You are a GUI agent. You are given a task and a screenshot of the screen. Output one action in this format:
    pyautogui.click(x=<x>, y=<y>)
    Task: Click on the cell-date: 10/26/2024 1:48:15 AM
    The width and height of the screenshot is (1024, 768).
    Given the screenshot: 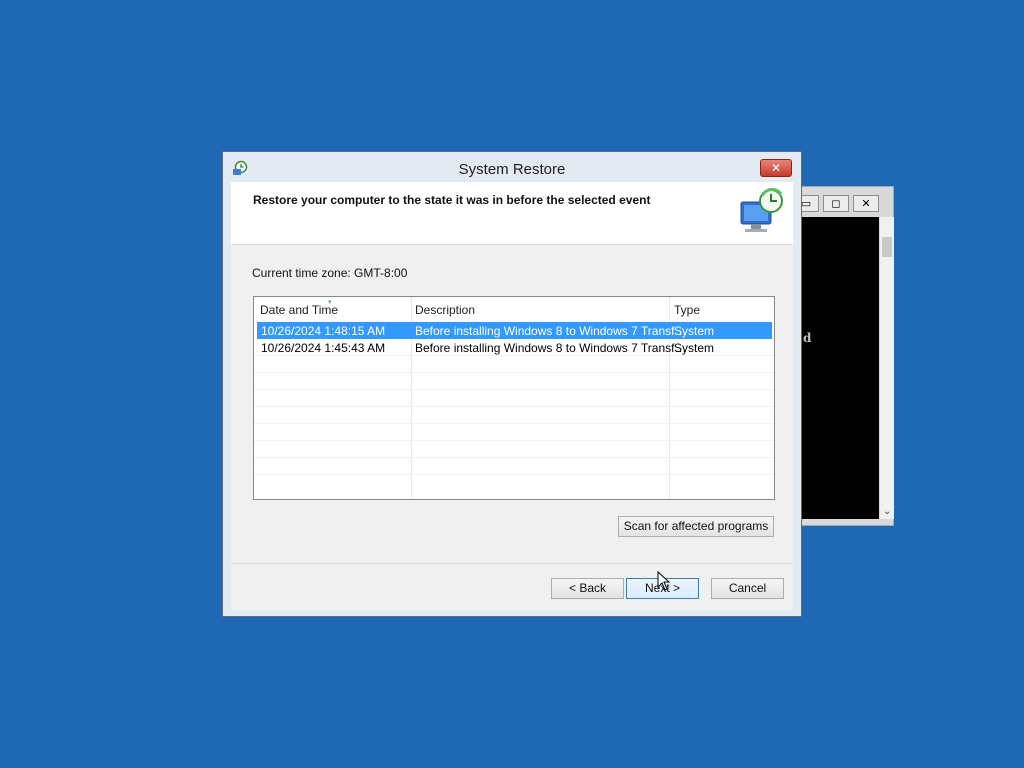 What is the action you would take?
    pyautogui.click(x=323, y=331)
    